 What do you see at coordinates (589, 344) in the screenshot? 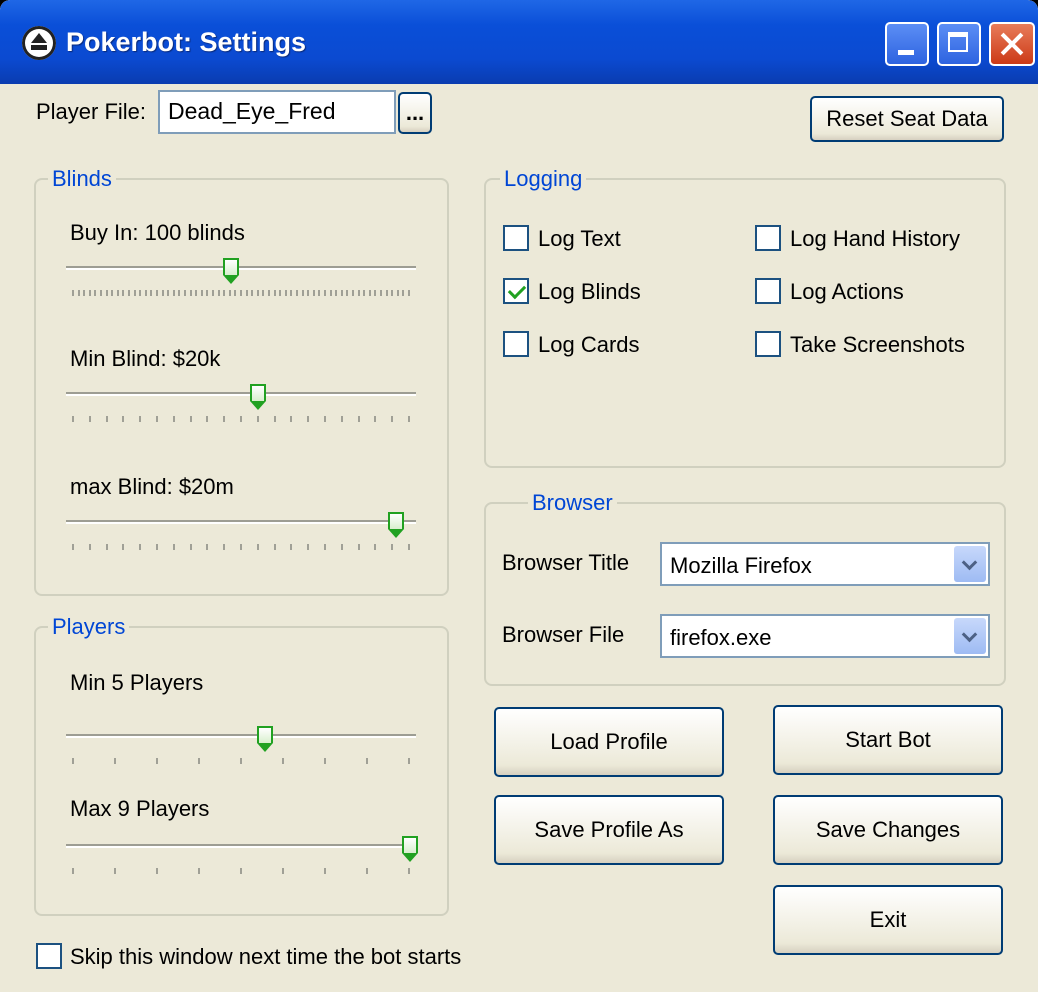
I see `log-cards-label: Log Cards` at bounding box center [589, 344].